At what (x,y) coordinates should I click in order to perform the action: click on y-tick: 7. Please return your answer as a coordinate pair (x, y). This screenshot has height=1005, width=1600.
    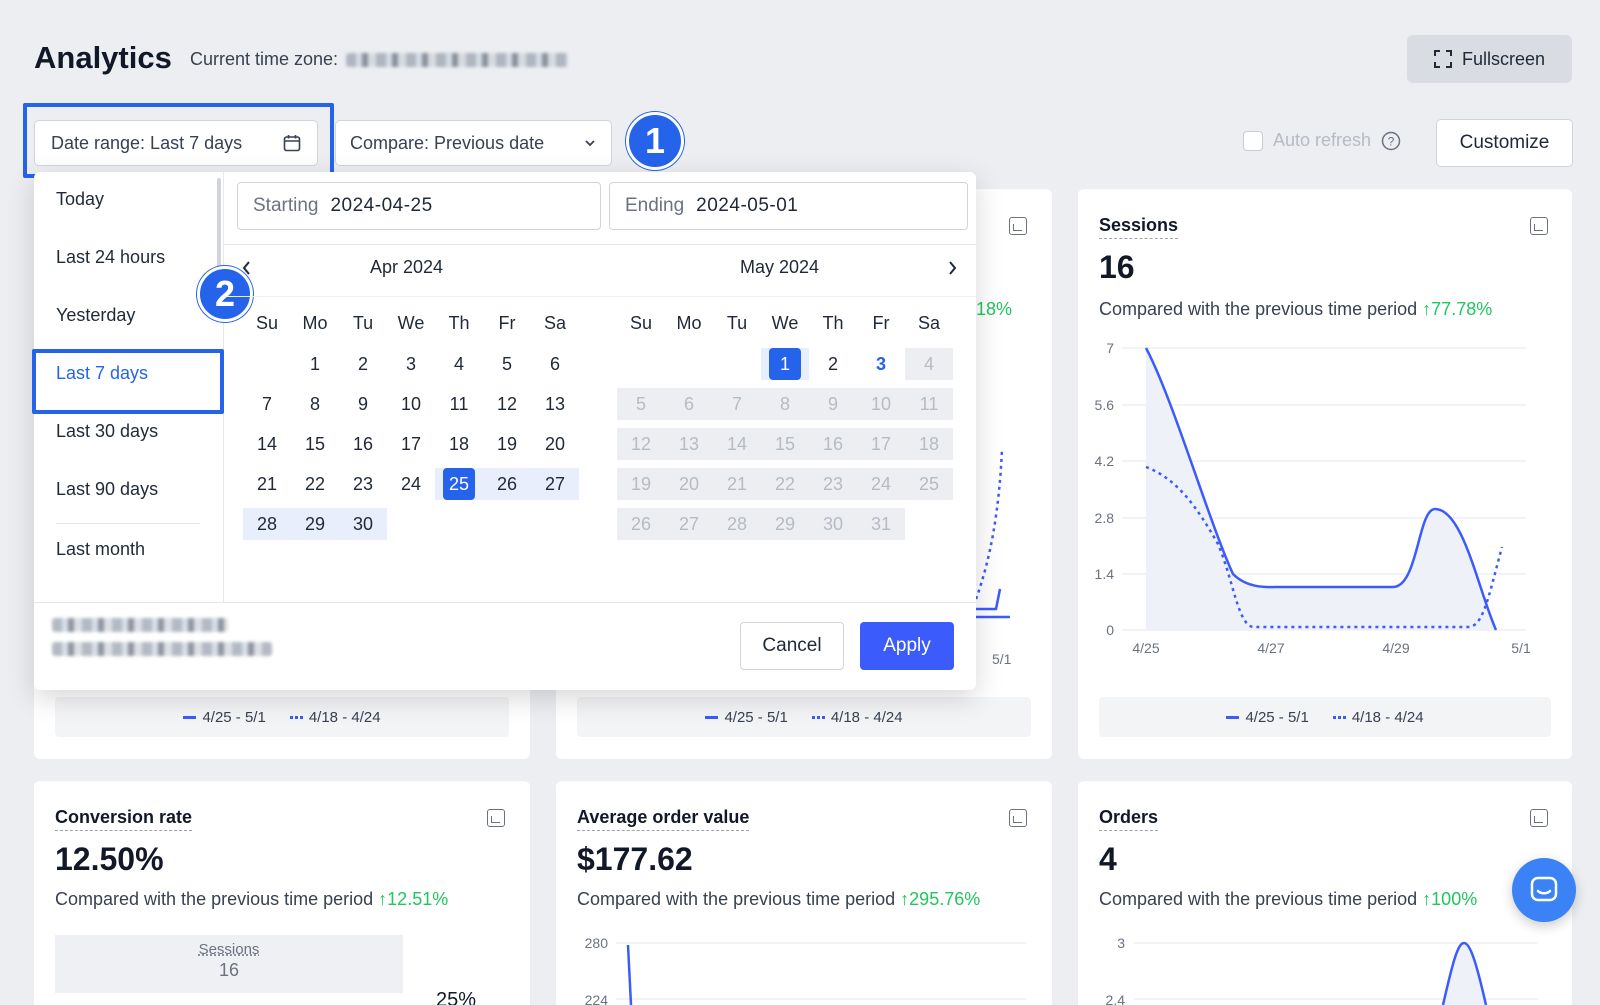
    Looking at the image, I should click on (1110, 348).